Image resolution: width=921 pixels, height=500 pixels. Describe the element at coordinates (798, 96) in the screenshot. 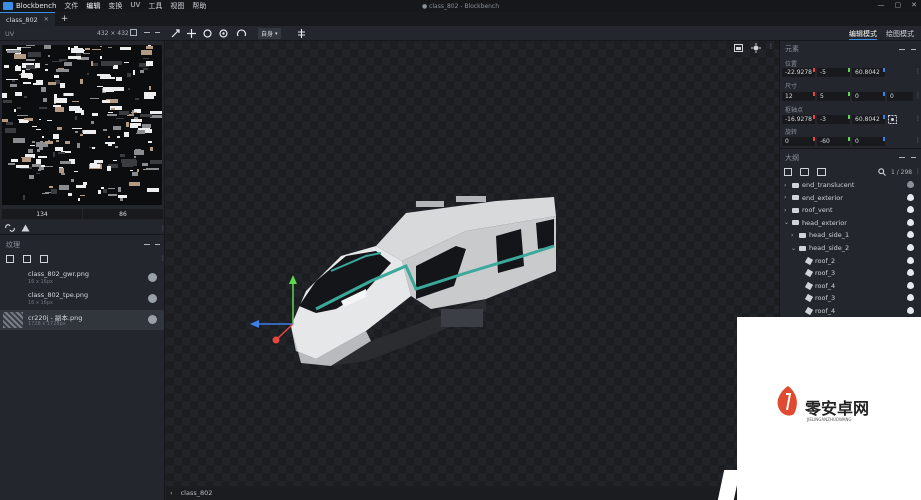

I see `size-x-field: 12` at that location.